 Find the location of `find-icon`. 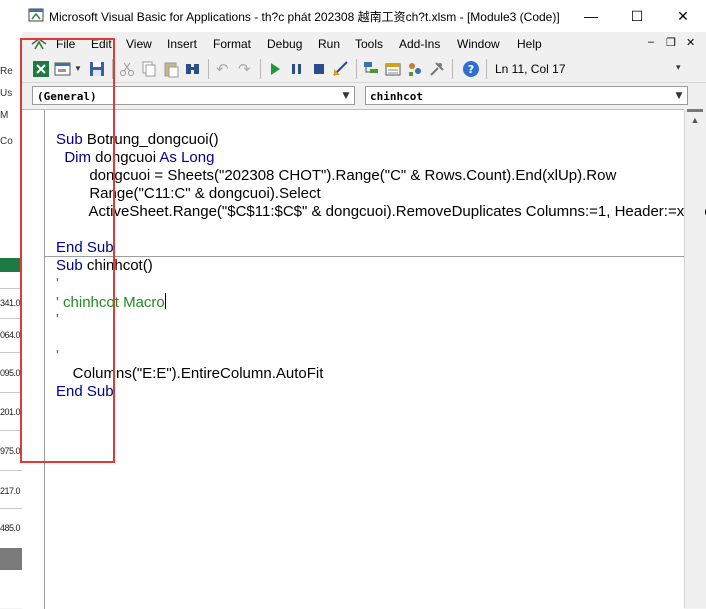

find-icon is located at coordinates (193, 69).